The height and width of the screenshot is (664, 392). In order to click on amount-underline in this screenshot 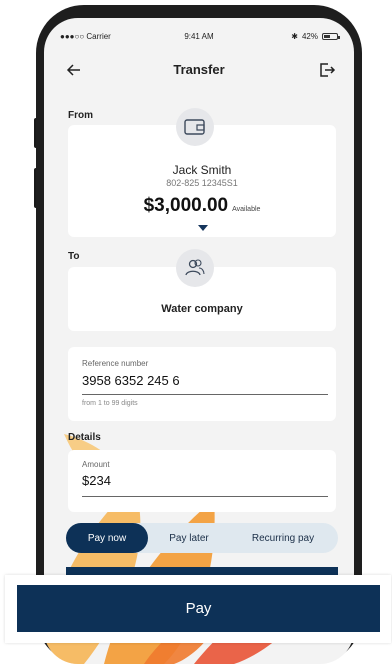, I will do `click(205, 496)`.